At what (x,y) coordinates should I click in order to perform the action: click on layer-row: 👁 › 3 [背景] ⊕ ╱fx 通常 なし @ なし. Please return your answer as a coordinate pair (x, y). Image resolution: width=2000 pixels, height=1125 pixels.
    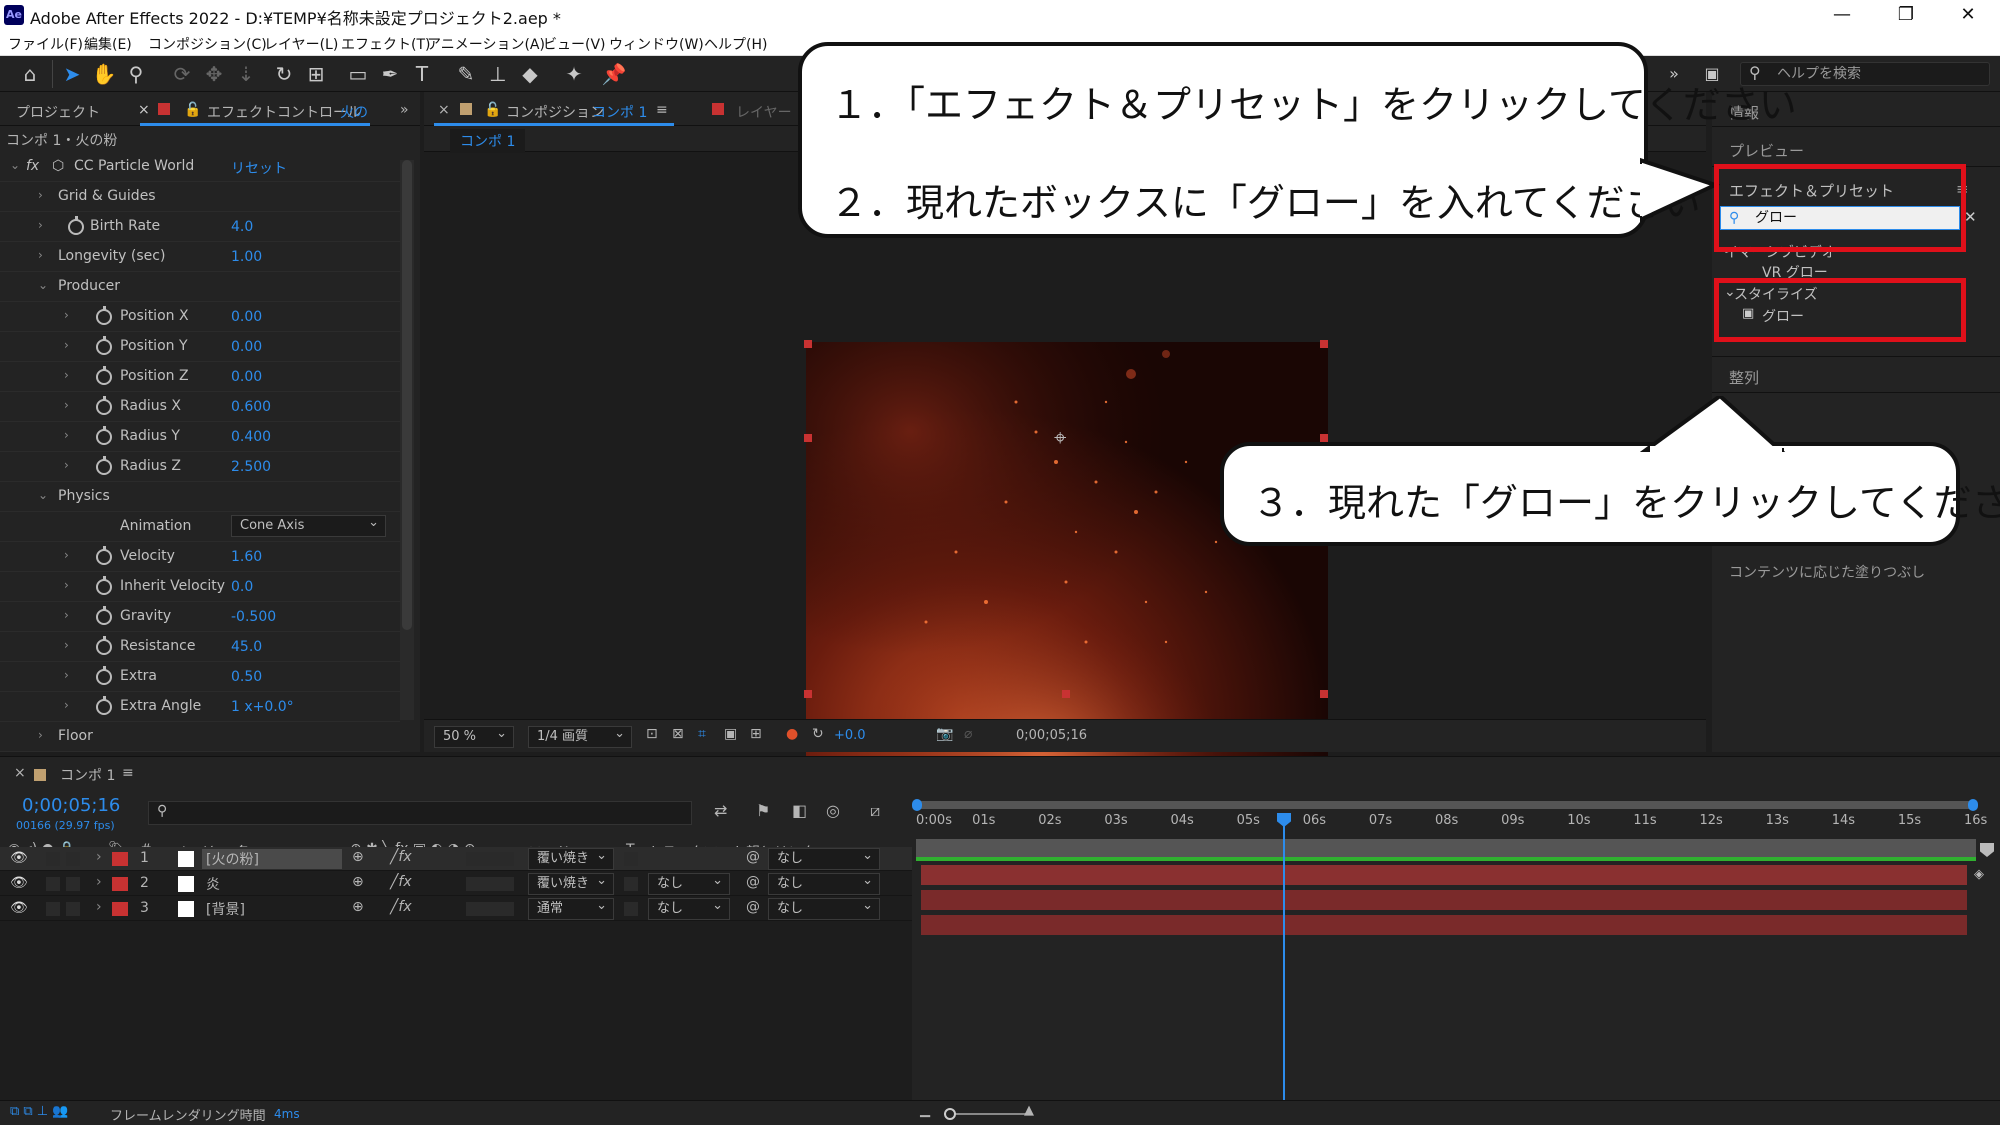
    Looking at the image, I should click on (456, 908).